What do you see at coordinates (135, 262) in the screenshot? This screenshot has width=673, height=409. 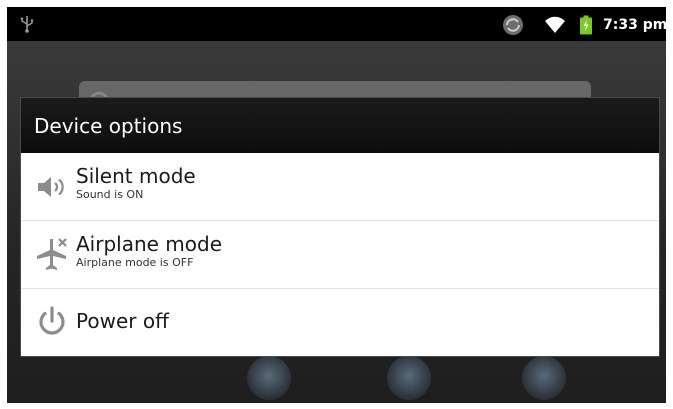 I see `airplane-mode-status: Airplane mode is OFF` at bounding box center [135, 262].